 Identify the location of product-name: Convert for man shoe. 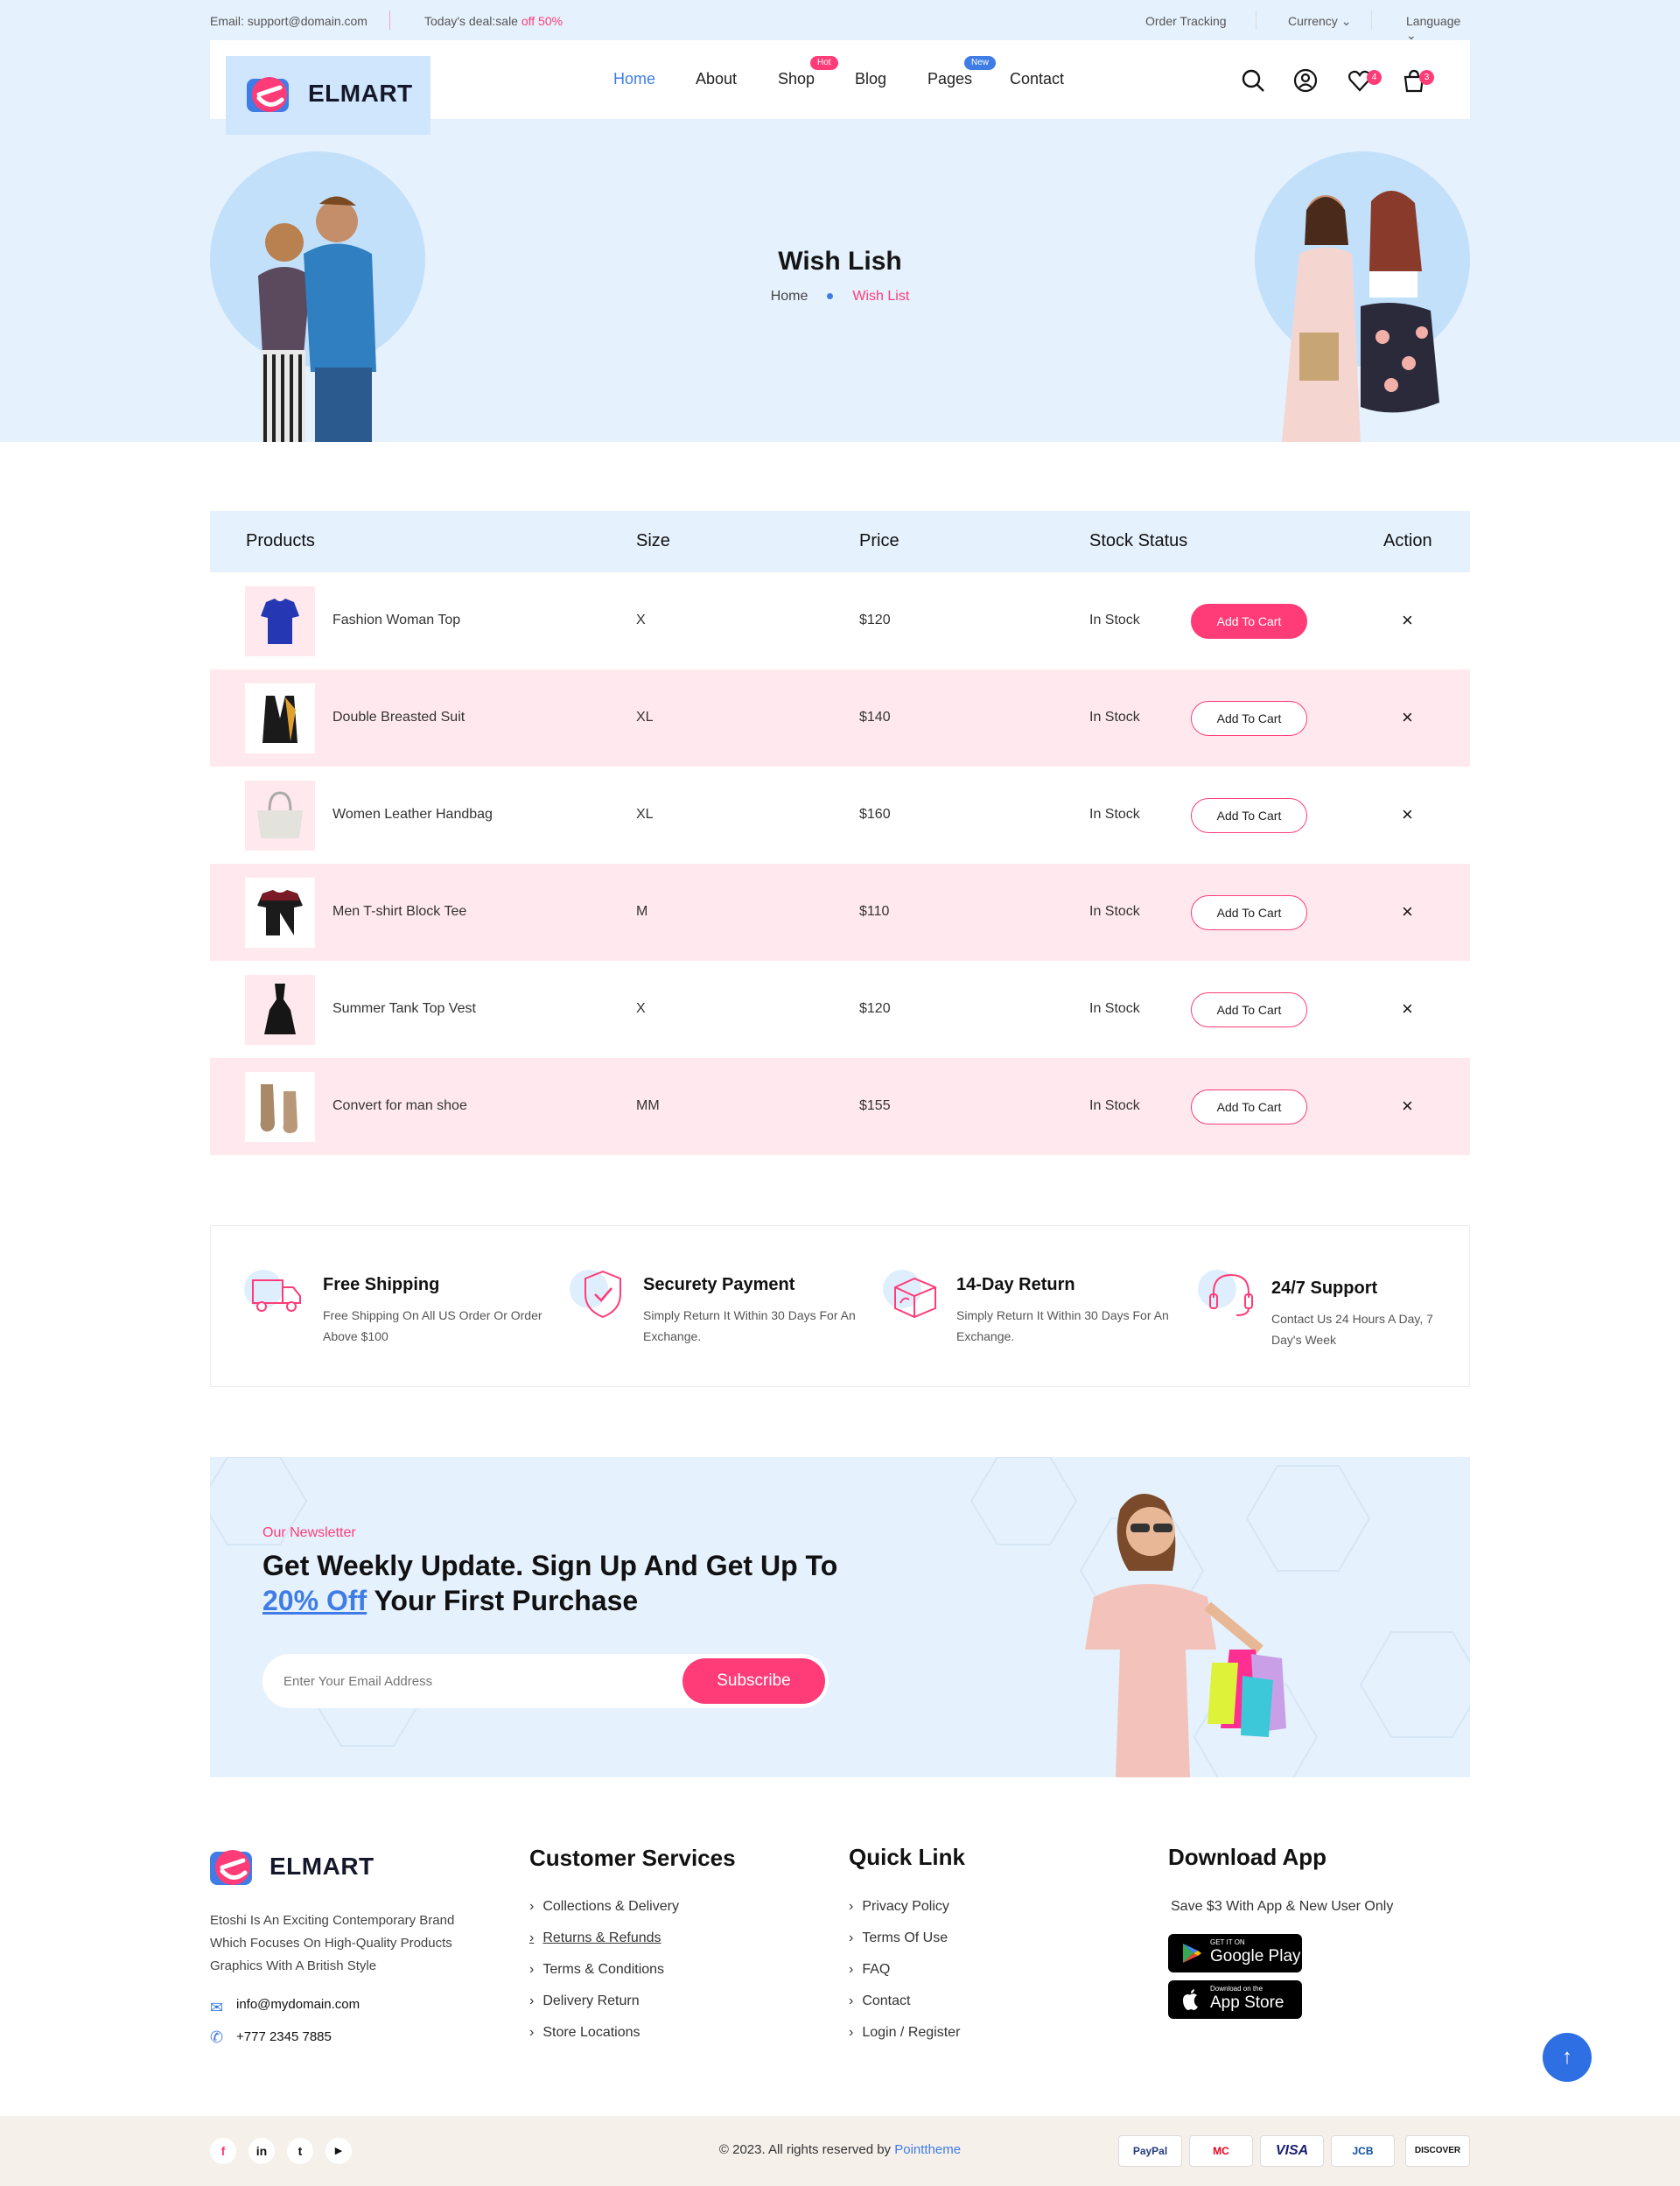
(399, 1106).